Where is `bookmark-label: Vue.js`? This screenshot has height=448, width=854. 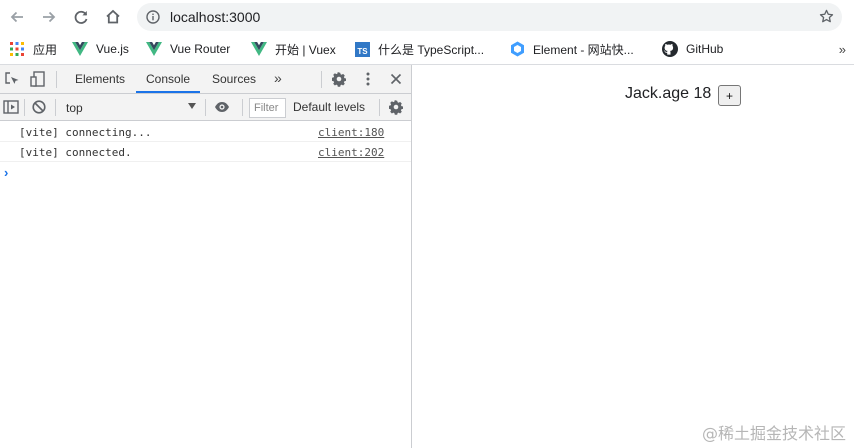 bookmark-label: Vue.js is located at coordinates (112, 49).